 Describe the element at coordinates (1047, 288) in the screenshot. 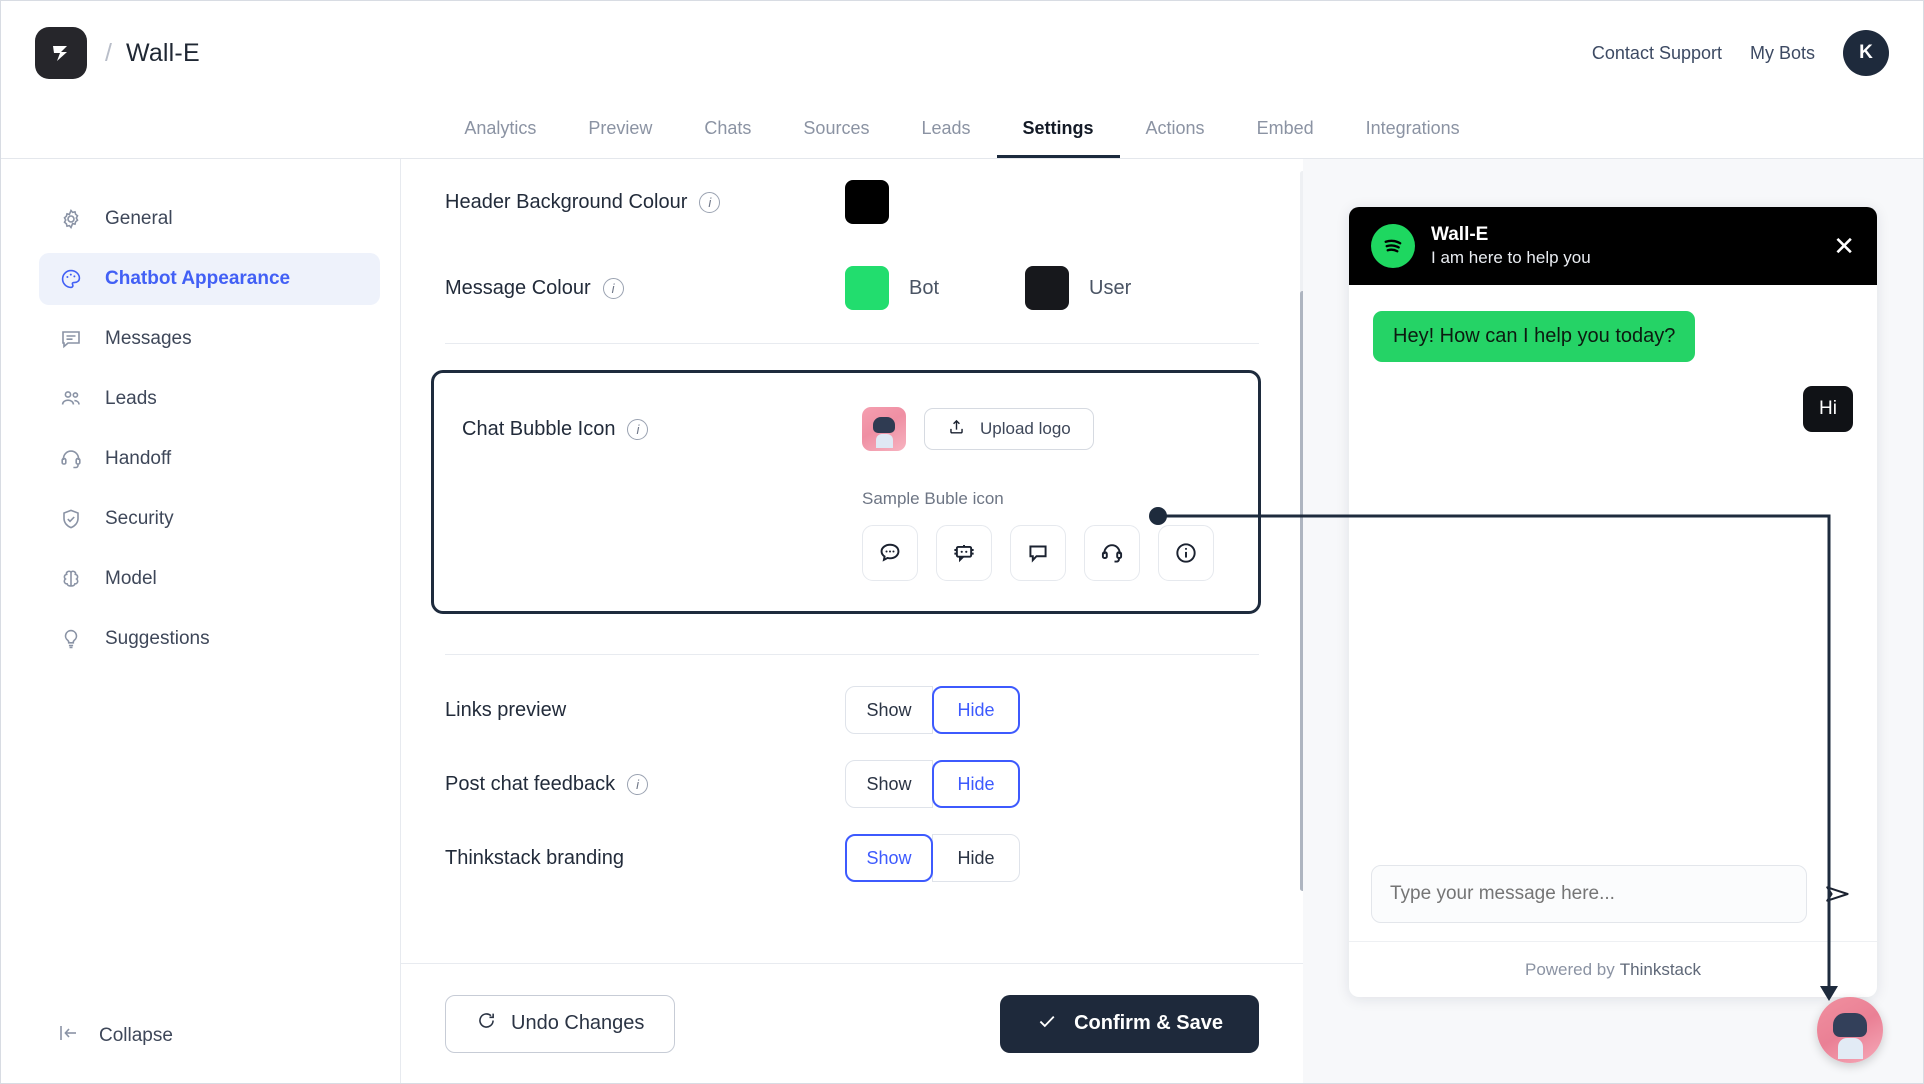

I see `user-message-colour-swatch` at that location.